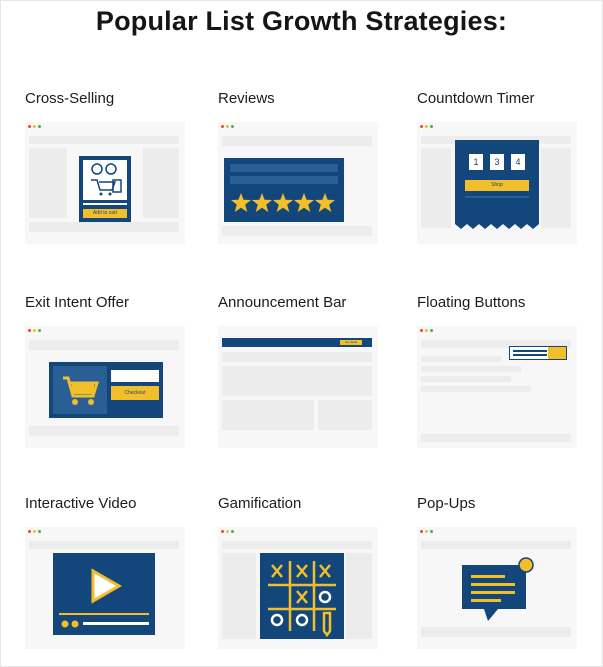 This screenshot has width=603, height=667. I want to click on shop-button: Shop, so click(497, 185).